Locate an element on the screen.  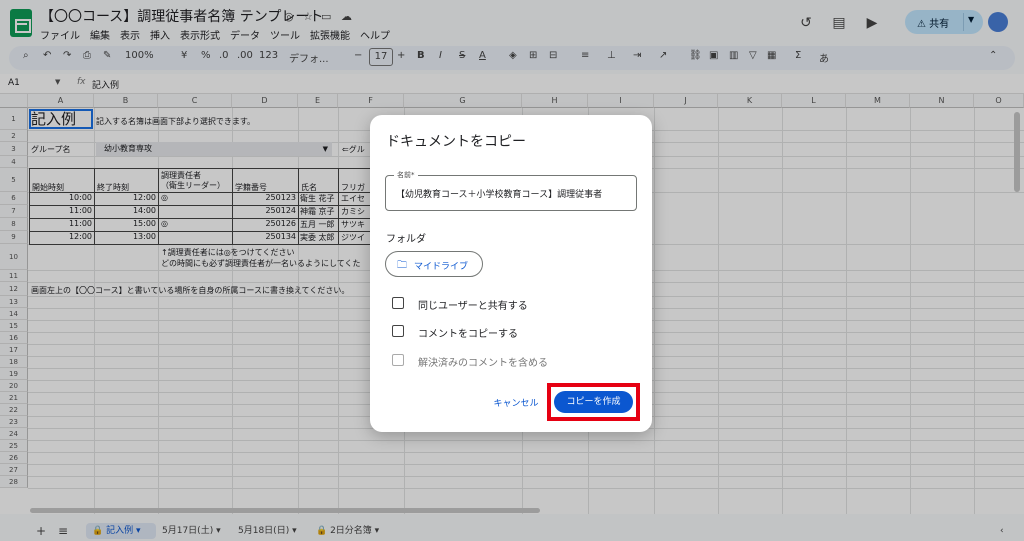
copy-comments-checkbox is located at coordinates (398, 331).